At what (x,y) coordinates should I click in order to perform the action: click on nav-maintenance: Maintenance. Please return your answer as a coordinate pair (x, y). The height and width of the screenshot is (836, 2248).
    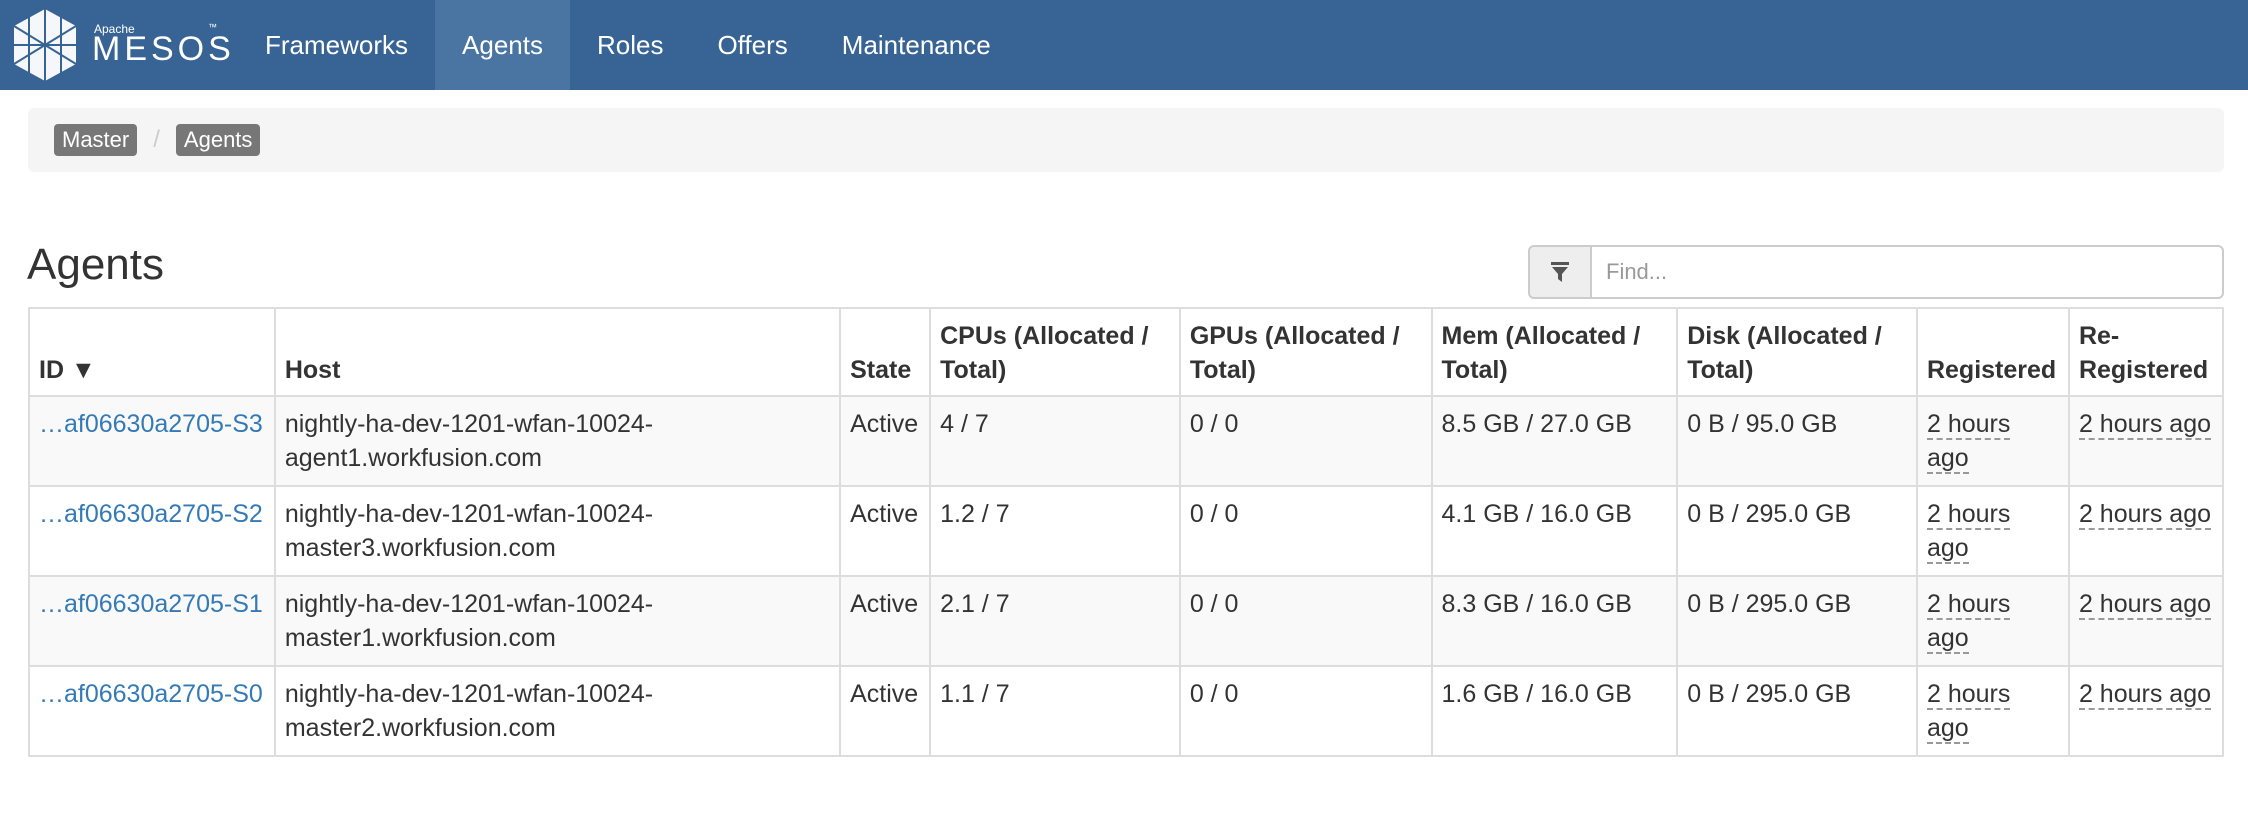
    Looking at the image, I should click on (916, 45).